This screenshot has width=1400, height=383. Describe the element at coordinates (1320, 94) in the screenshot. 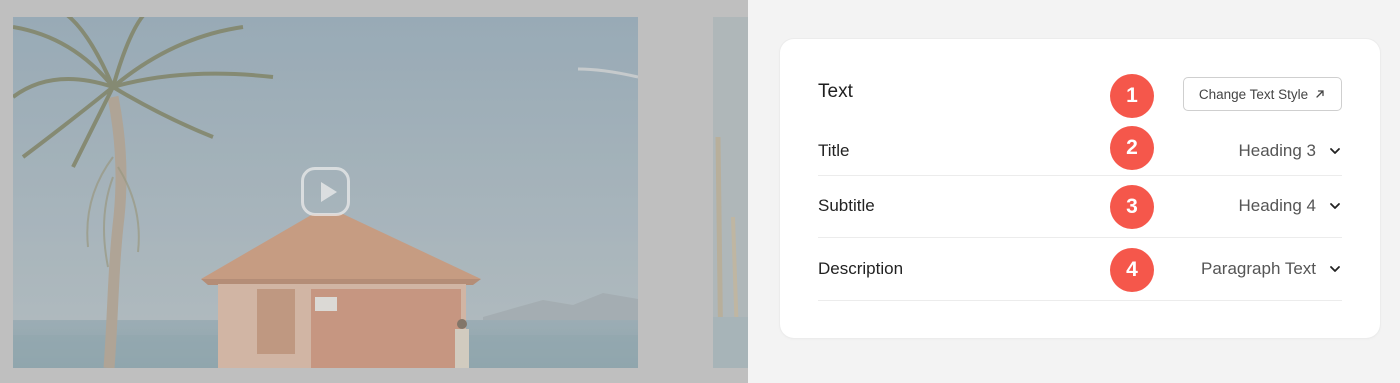

I see `external-arrow-icon` at that location.